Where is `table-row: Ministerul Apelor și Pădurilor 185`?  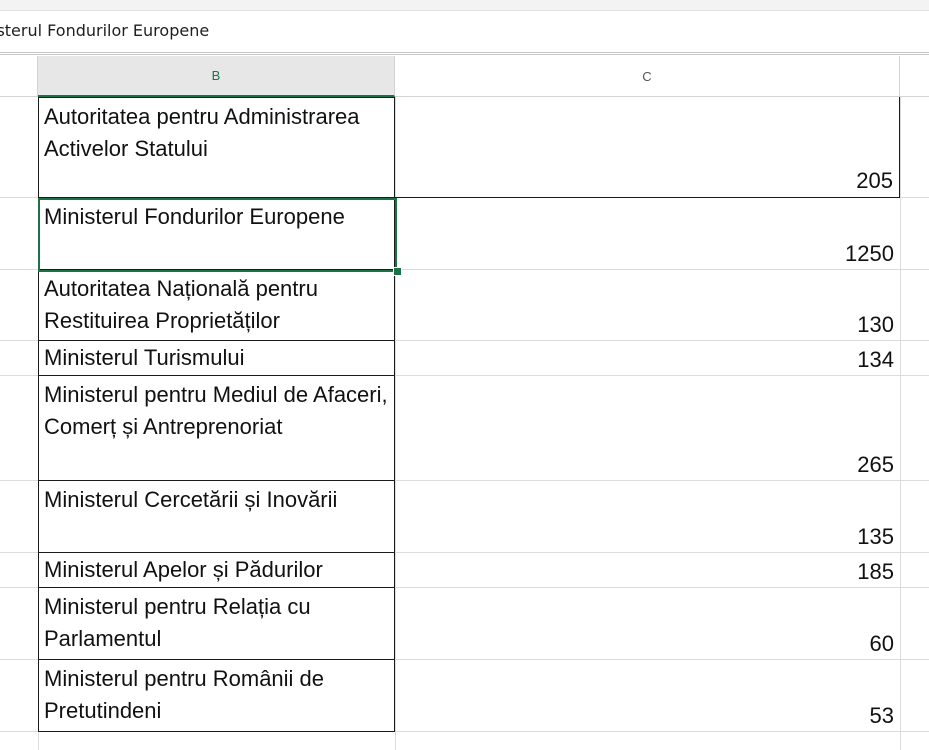 table-row: Ministerul Apelor și Pădurilor 185 is located at coordinates (464, 570).